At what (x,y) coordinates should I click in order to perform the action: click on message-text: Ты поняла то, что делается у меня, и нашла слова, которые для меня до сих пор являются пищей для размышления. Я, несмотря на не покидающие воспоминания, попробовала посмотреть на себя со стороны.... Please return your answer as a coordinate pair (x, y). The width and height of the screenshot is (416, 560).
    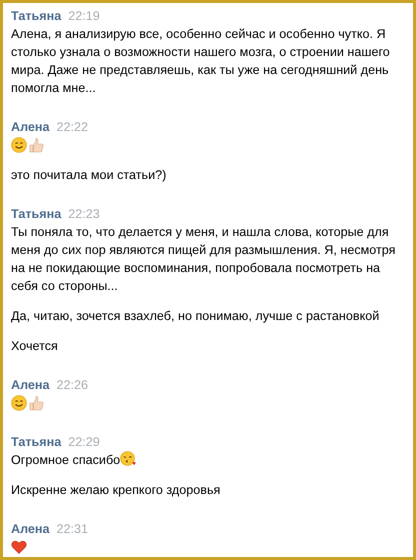
    Looking at the image, I should click on (203, 259).